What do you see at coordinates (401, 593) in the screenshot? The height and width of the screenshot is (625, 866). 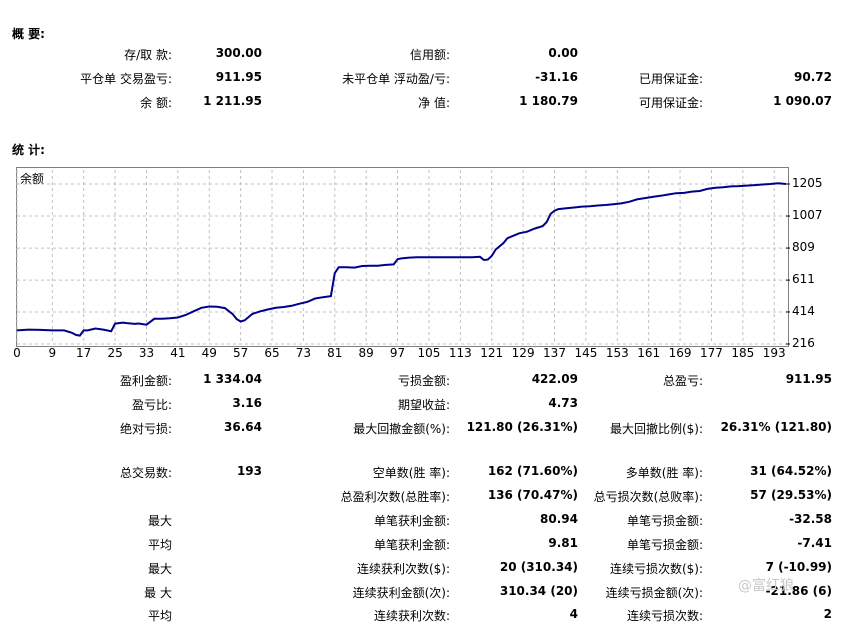 I see `stat-label: 连续获利金额(次):` at bounding box center [401, 593].